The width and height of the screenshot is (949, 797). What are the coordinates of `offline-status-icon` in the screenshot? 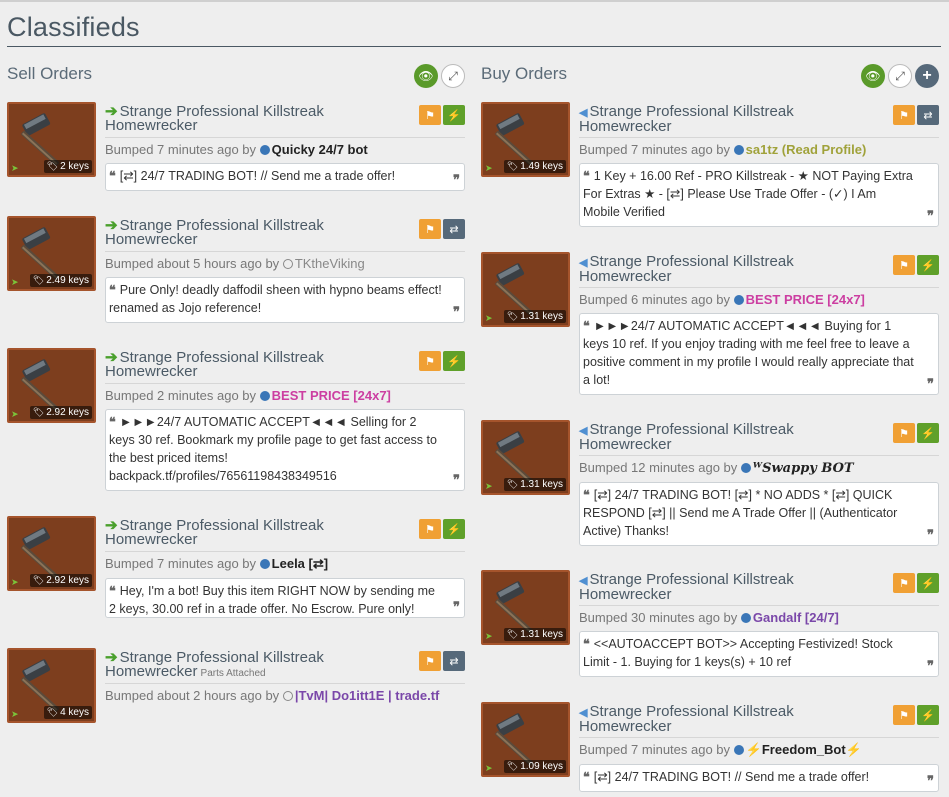 It's located at (287, 264).